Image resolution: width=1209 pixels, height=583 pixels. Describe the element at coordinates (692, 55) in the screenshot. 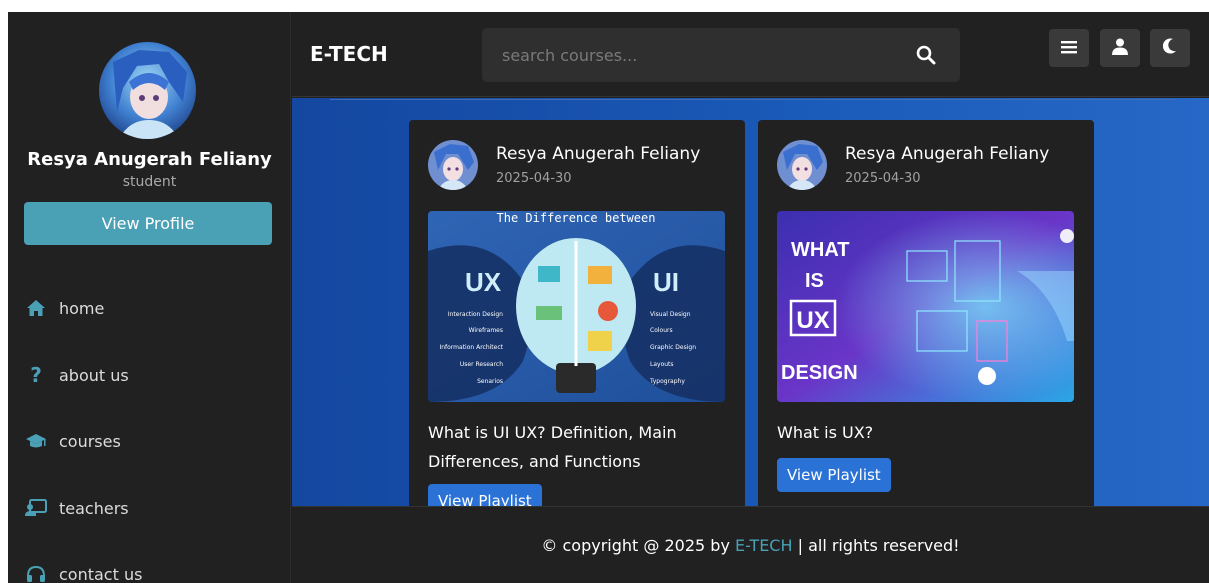

I see `search-input` at that location.